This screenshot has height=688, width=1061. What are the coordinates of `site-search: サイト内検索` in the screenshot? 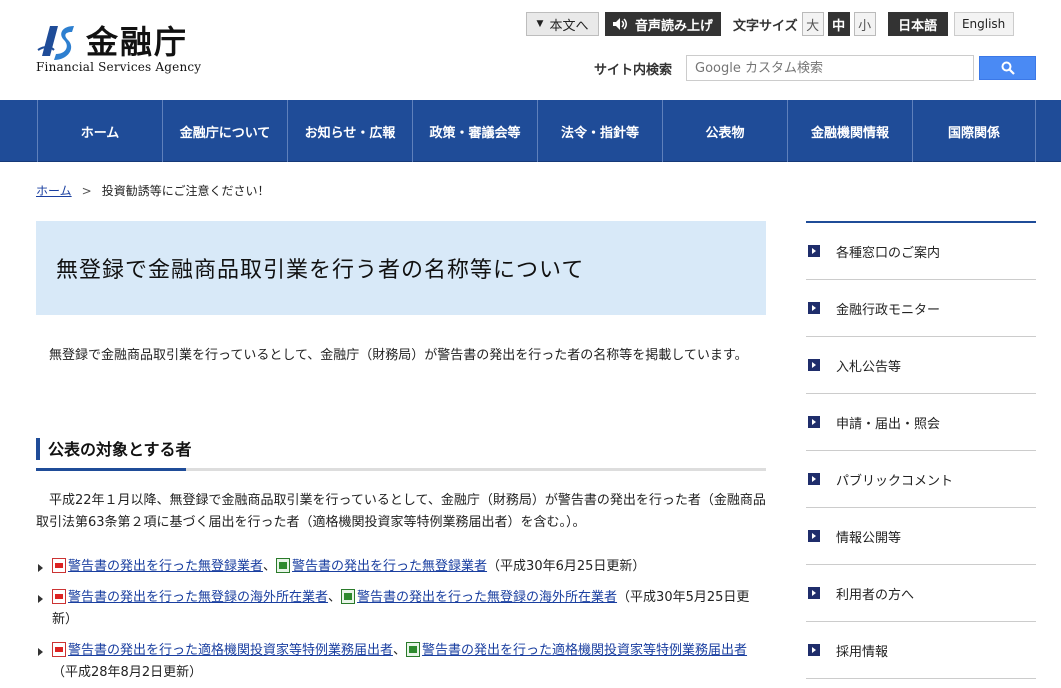 It's located at (815, 68).